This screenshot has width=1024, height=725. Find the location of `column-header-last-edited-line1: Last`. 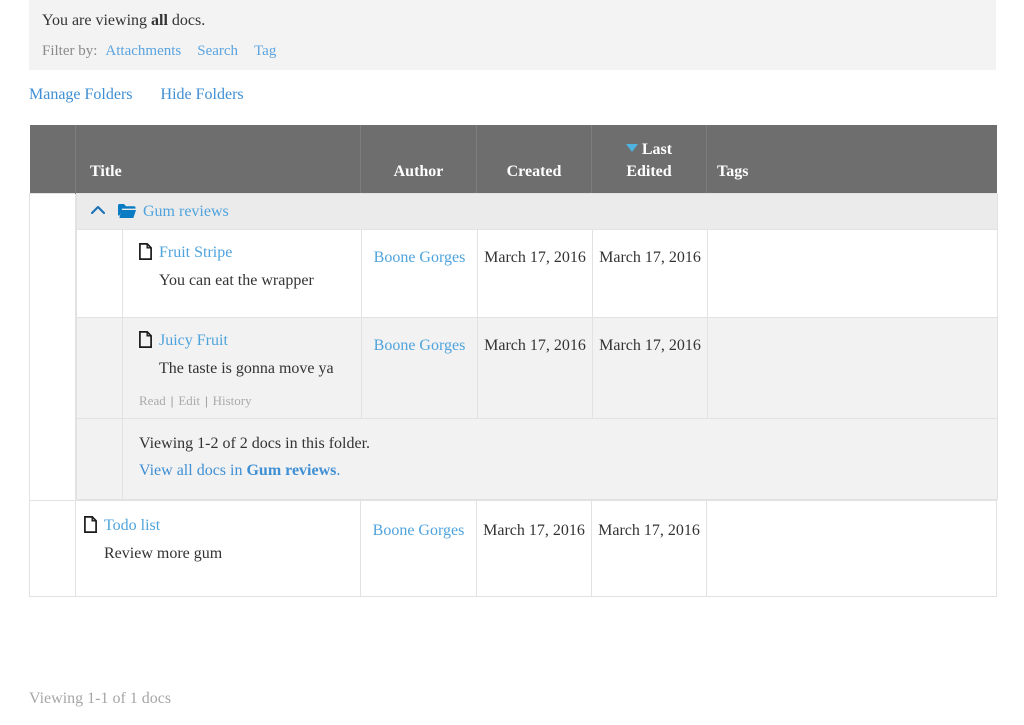

column-header-last-edited-line1: Last is located at coordinates (657, 149).